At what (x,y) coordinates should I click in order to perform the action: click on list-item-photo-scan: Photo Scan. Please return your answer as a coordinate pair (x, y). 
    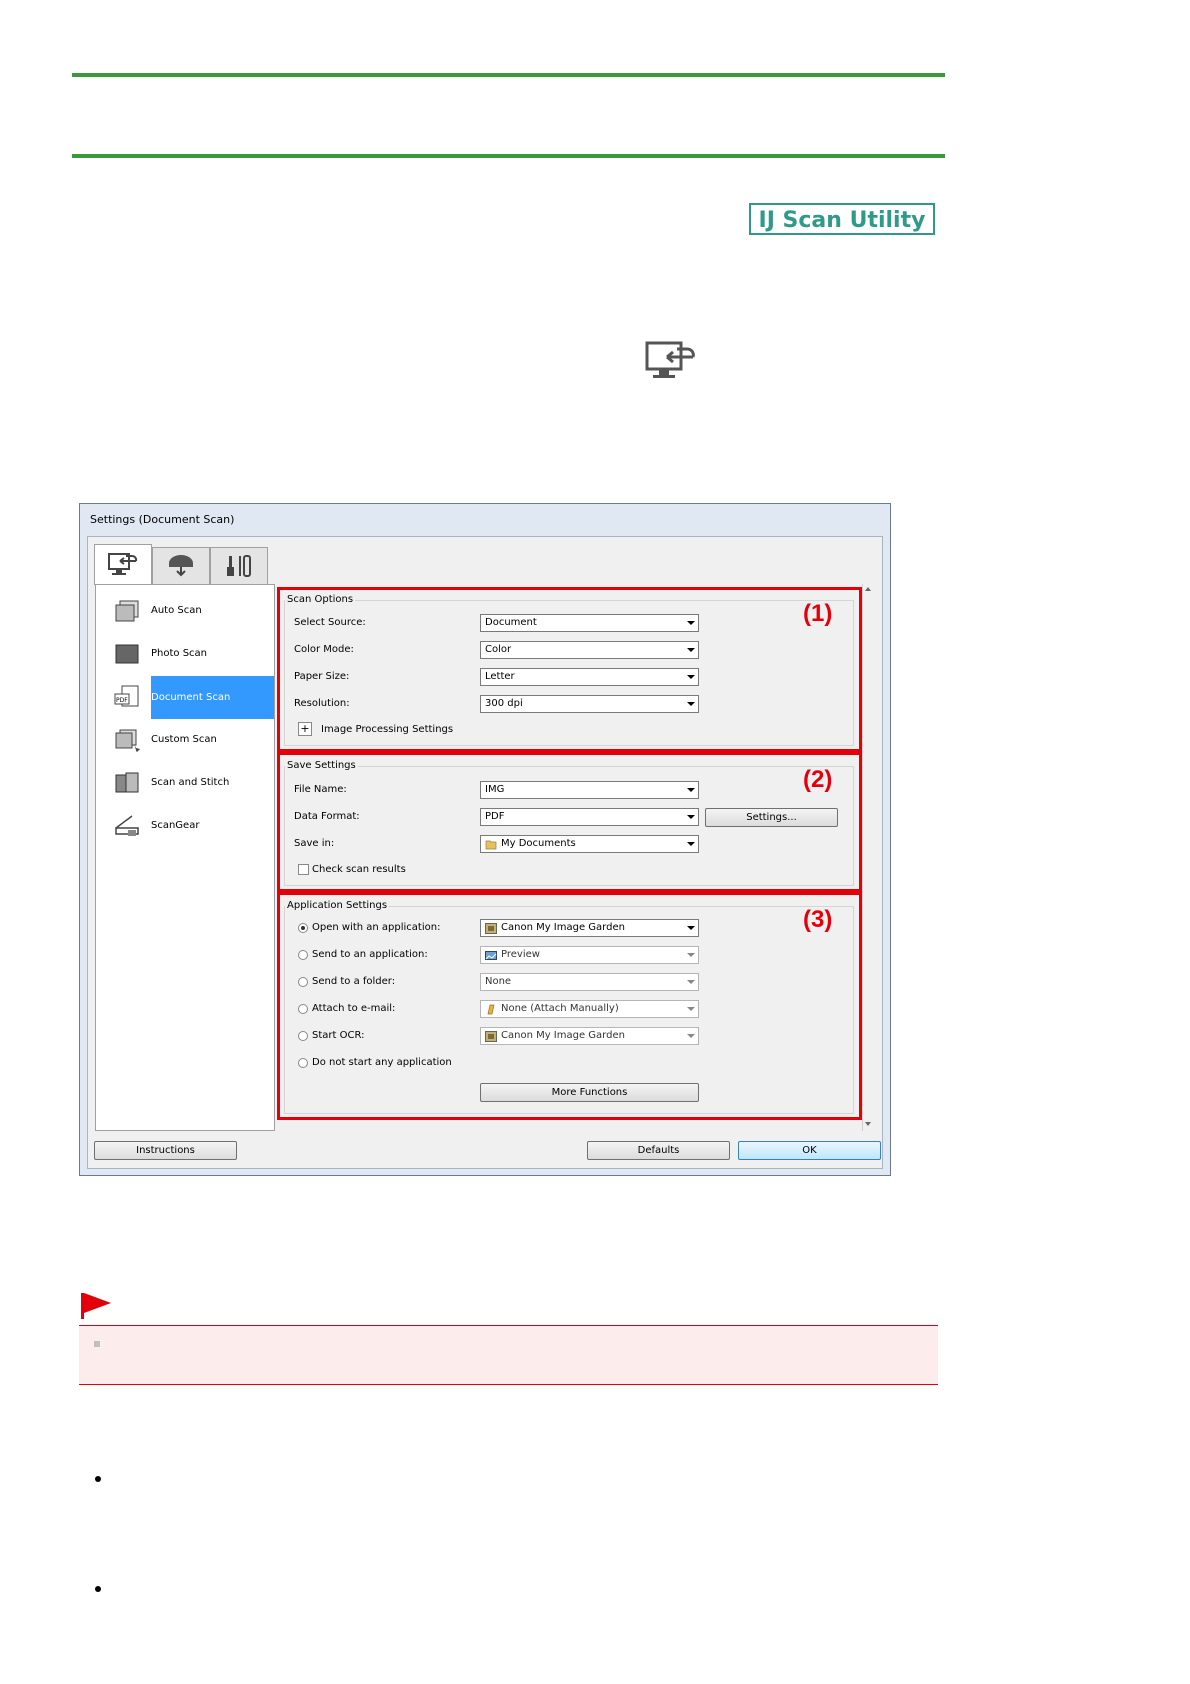
    Looking at the image, I should click on (185, 654).